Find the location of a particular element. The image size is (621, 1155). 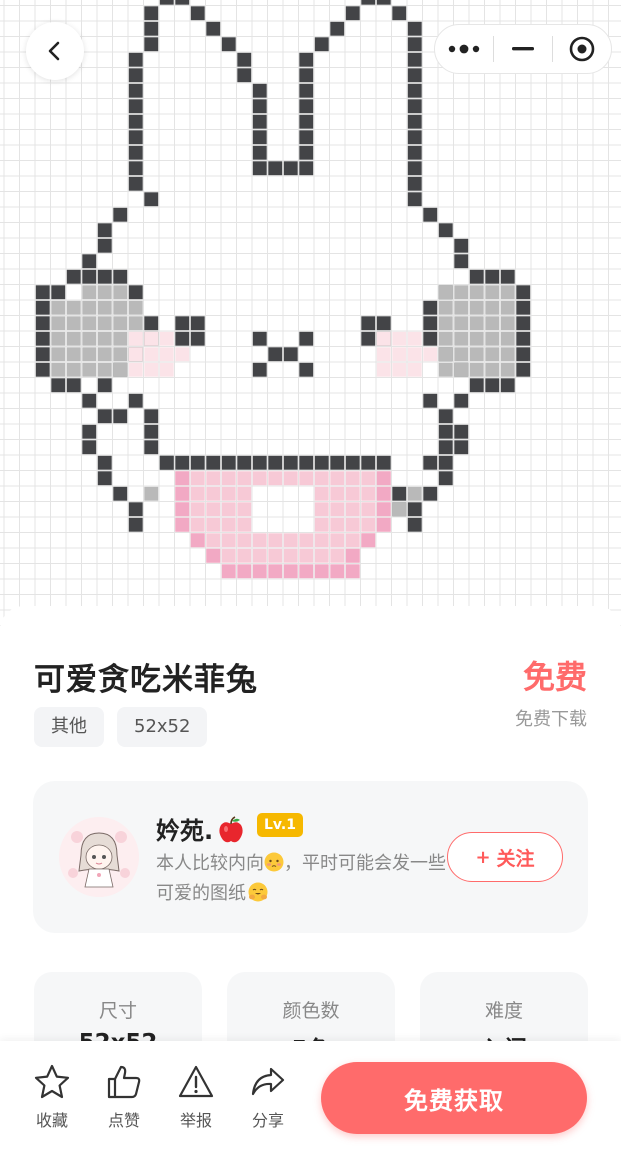

report-button: 举报 is located at coordinates (196, 1097).